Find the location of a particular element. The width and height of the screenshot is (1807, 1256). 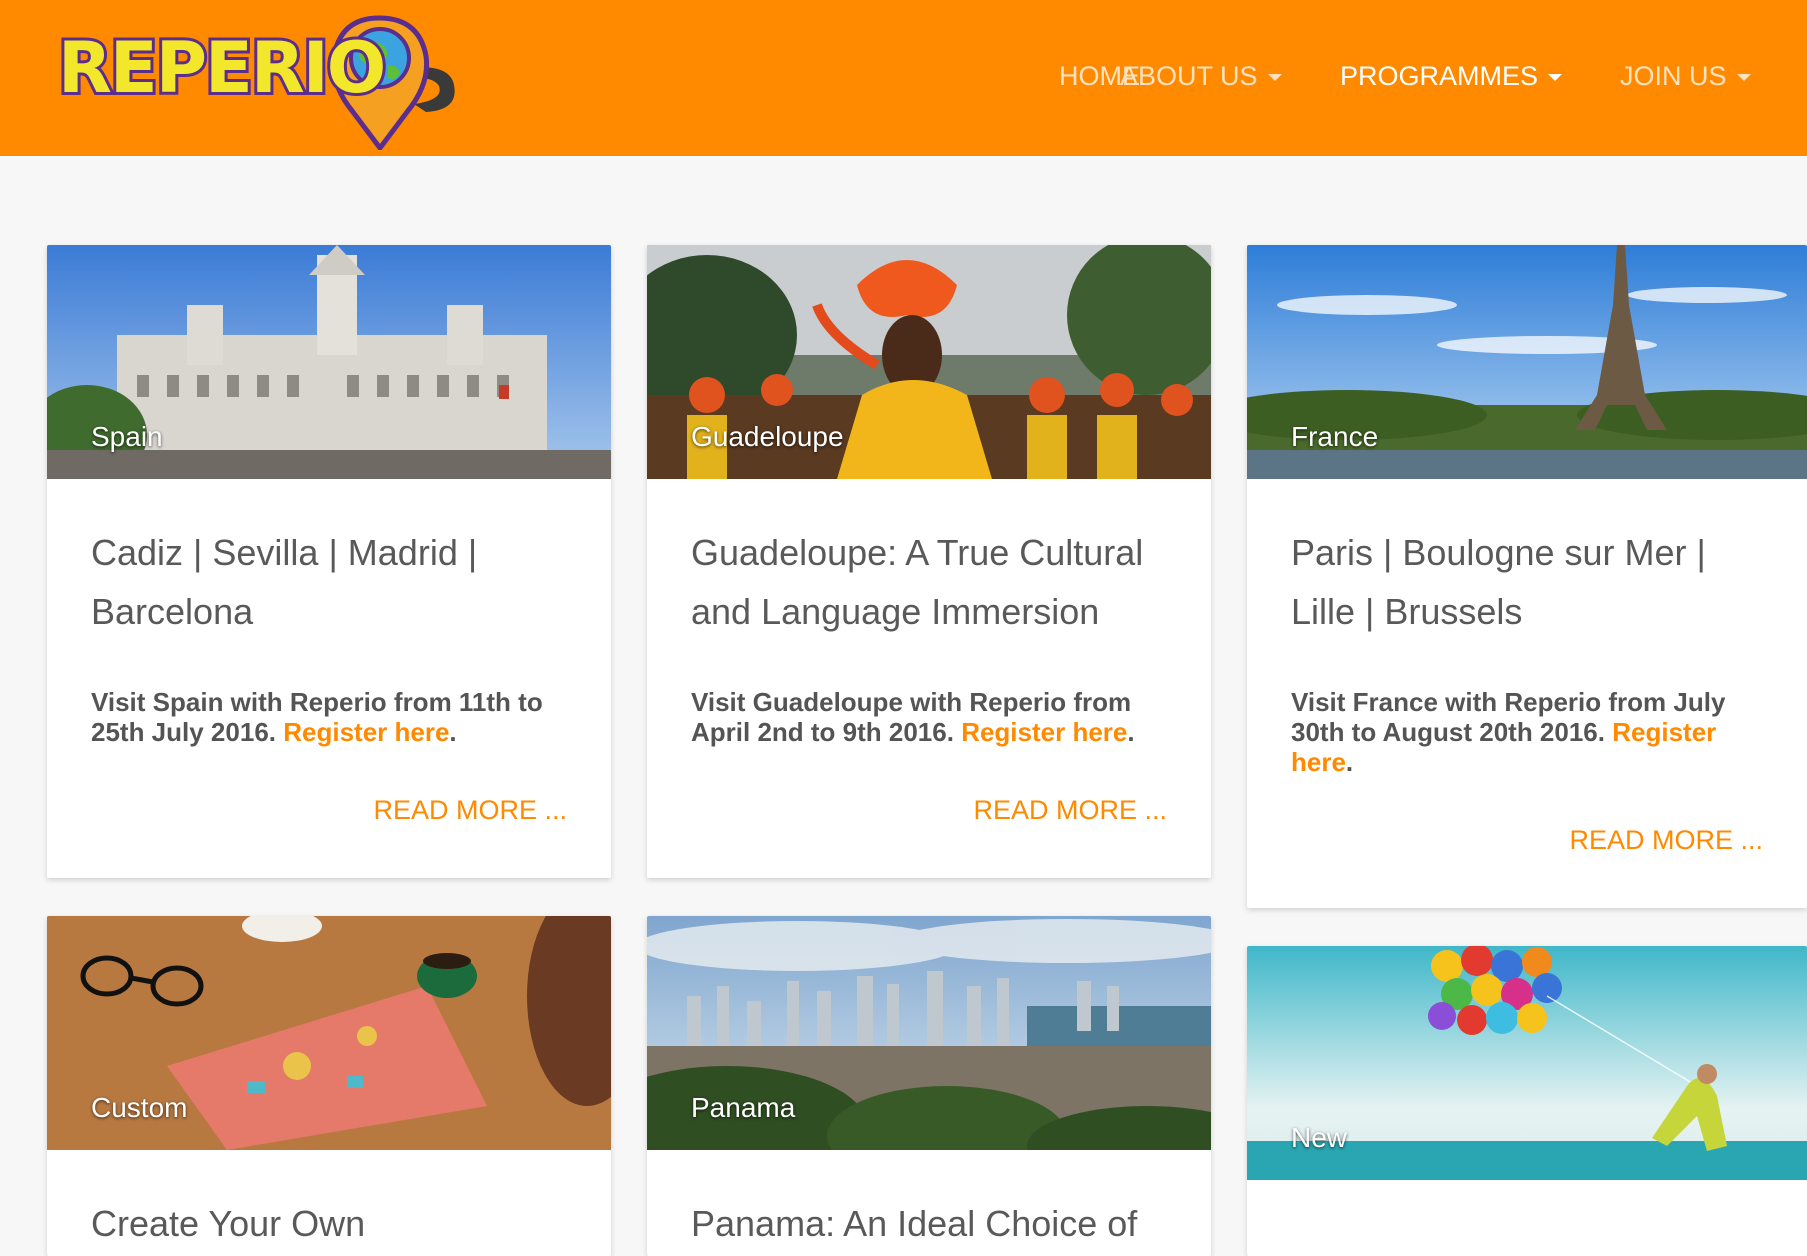

nav-about-us: ABOUT US is located at coordinates (1201, 76).